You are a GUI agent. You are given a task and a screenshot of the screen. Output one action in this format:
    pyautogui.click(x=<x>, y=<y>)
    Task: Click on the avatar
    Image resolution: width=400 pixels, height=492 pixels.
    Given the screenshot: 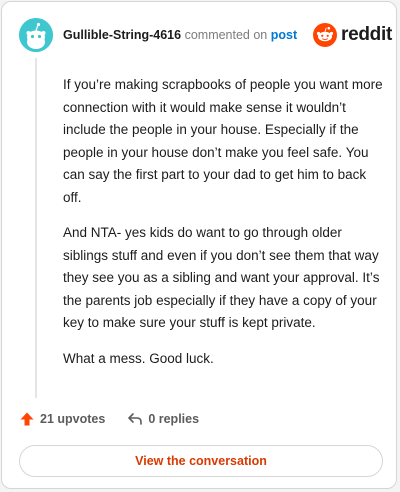 What is the action you would take?
    pyautogui.click(x=36, y=35)
    